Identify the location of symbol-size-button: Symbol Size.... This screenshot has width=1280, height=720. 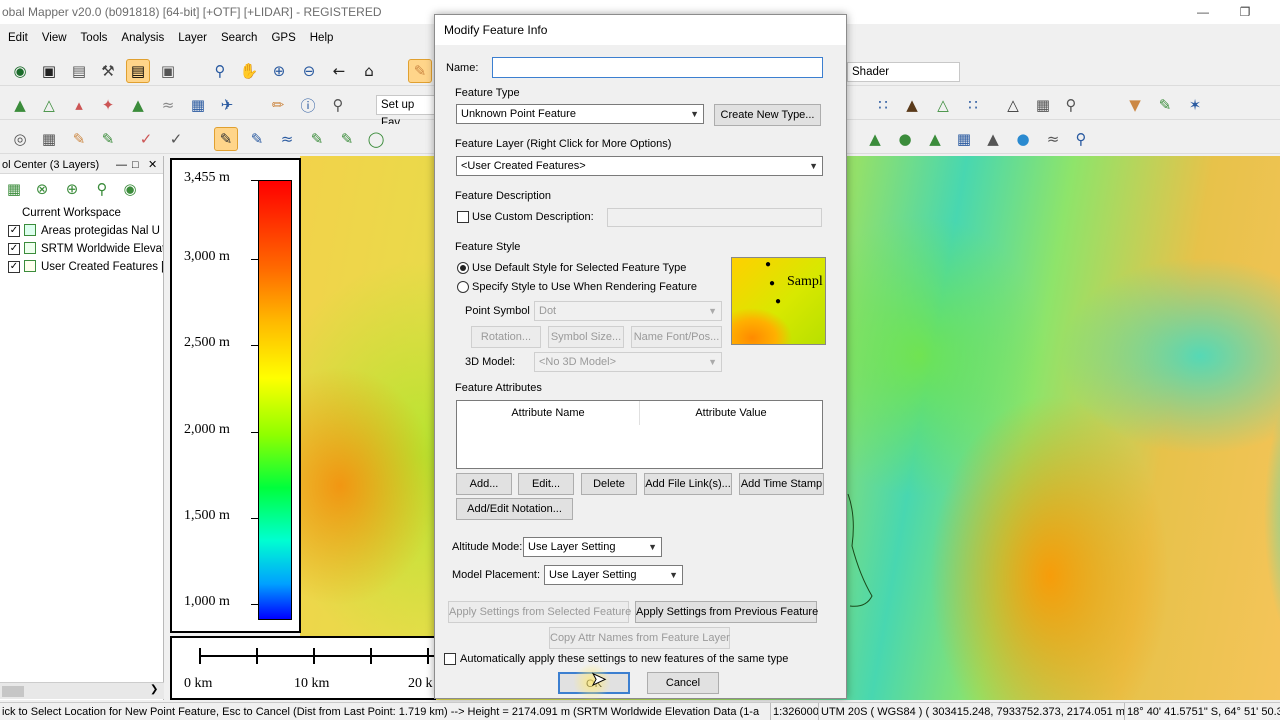
(586, 337).